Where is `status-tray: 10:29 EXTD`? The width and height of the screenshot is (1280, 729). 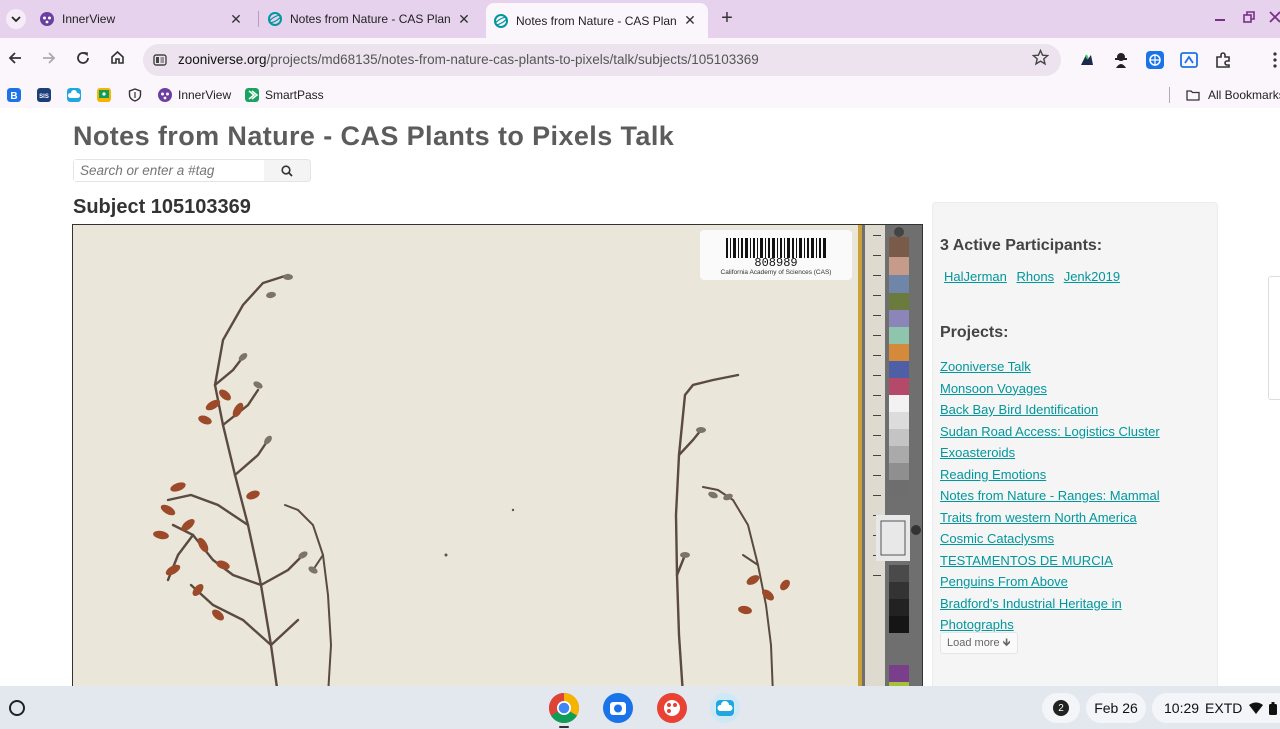
status-tray: 10:29 EXTD is located at coordinates (1216, 708).